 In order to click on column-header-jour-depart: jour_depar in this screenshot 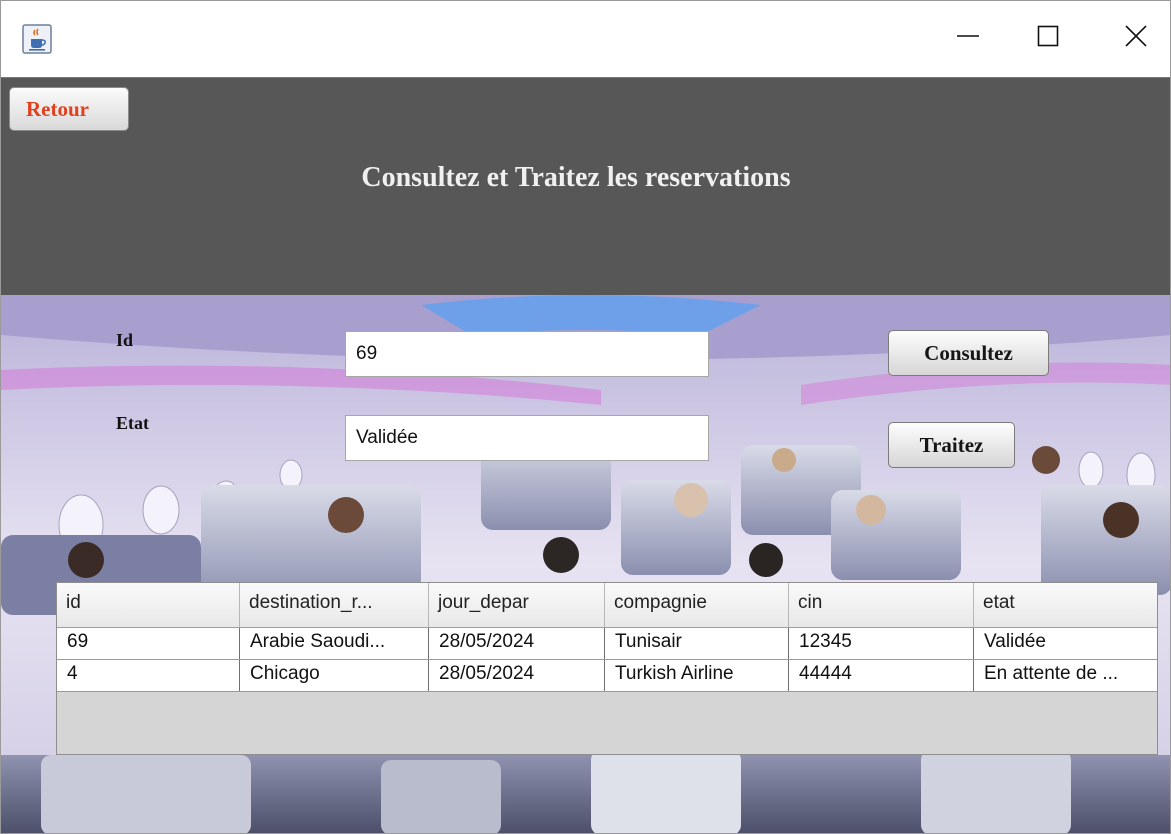, I will do `click(517, 605)`.